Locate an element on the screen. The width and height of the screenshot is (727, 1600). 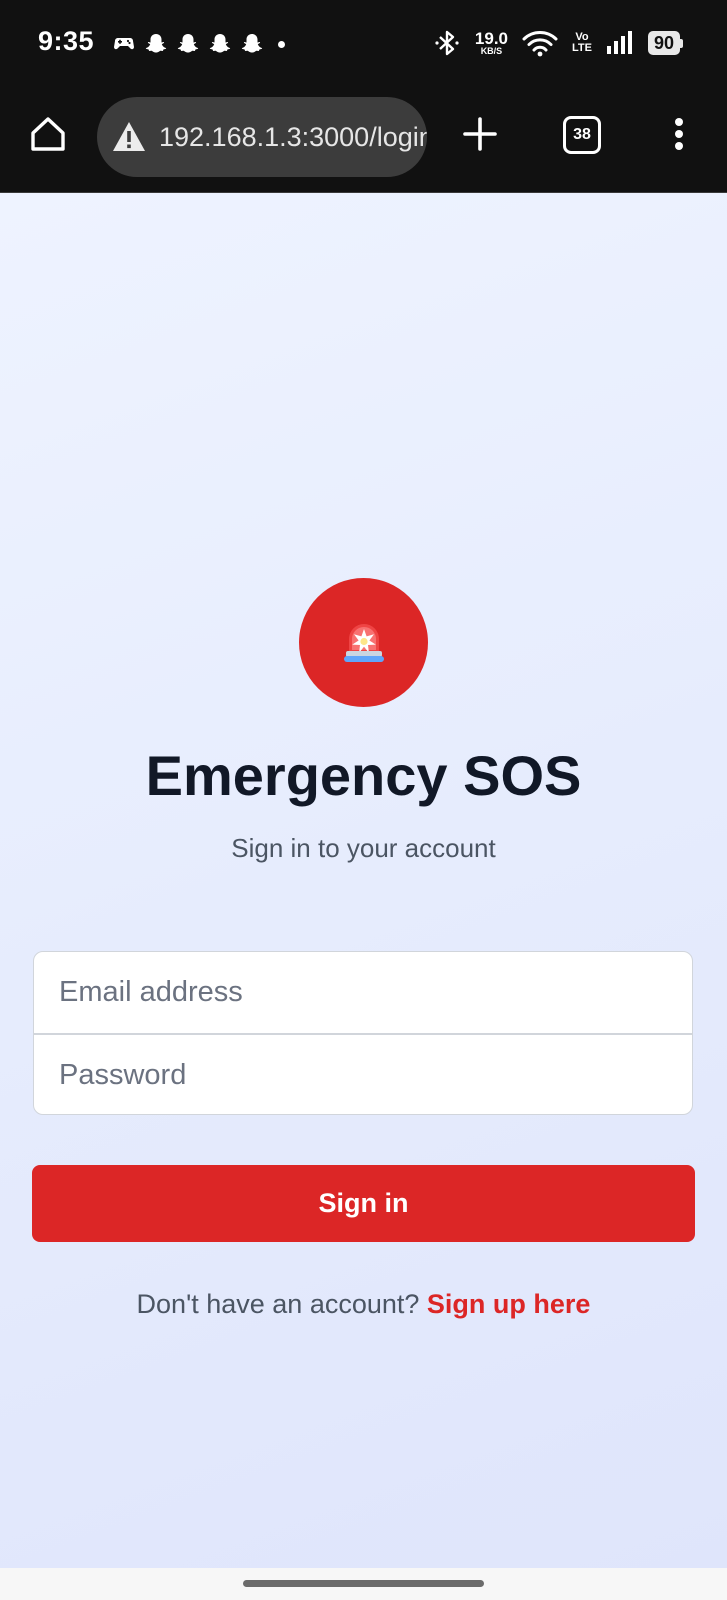
not-secure-warning-icon is located at coordinates (129, 136).